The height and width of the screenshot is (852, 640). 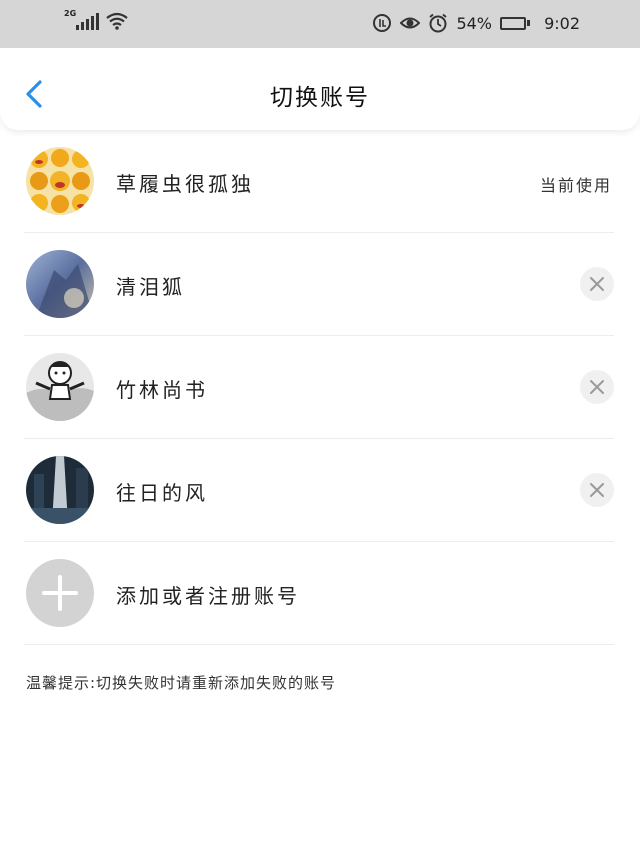 I want to click on account-row: 竹林尚书, so click(x=320, y=387).